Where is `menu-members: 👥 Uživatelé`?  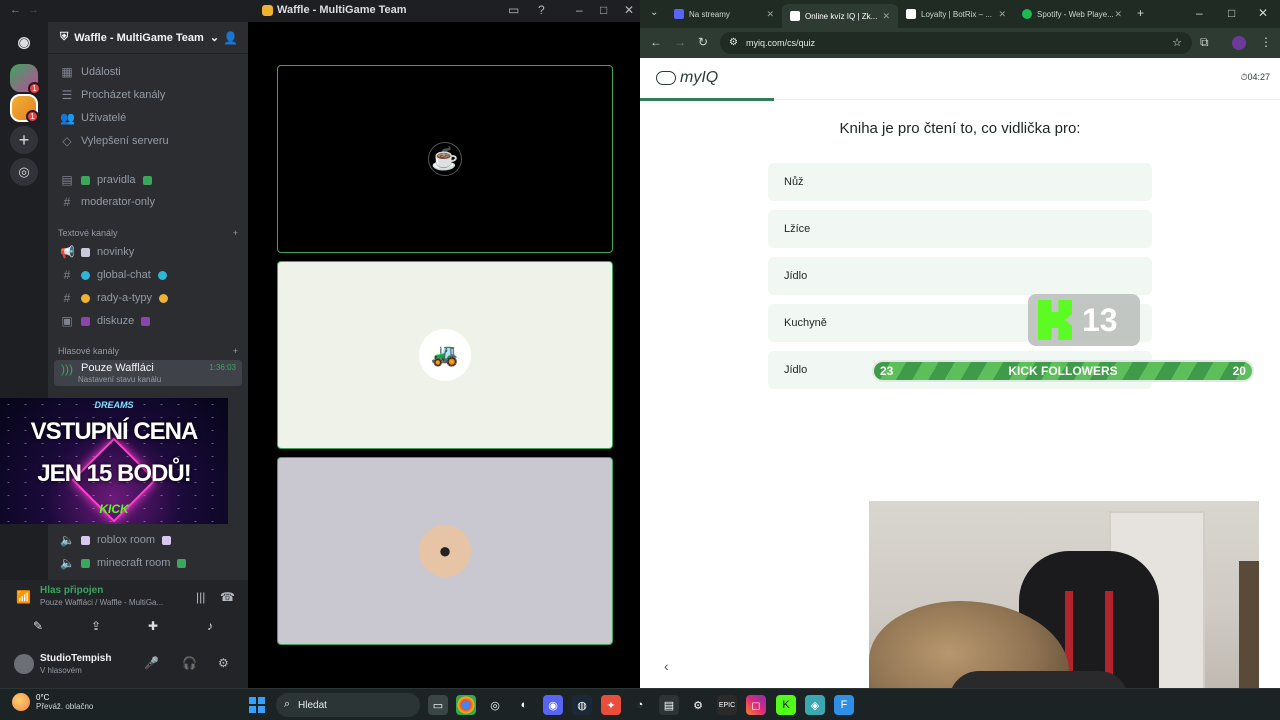 menu-members: 👥 Uživatelé is located at coordinates (148, 118).